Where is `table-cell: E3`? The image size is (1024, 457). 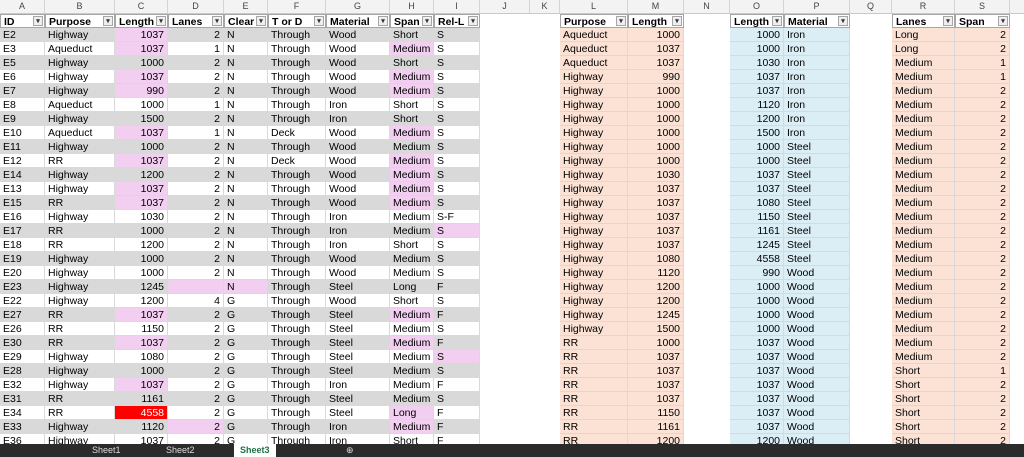 table-cell: E3 is located at coordinates (22, 49).